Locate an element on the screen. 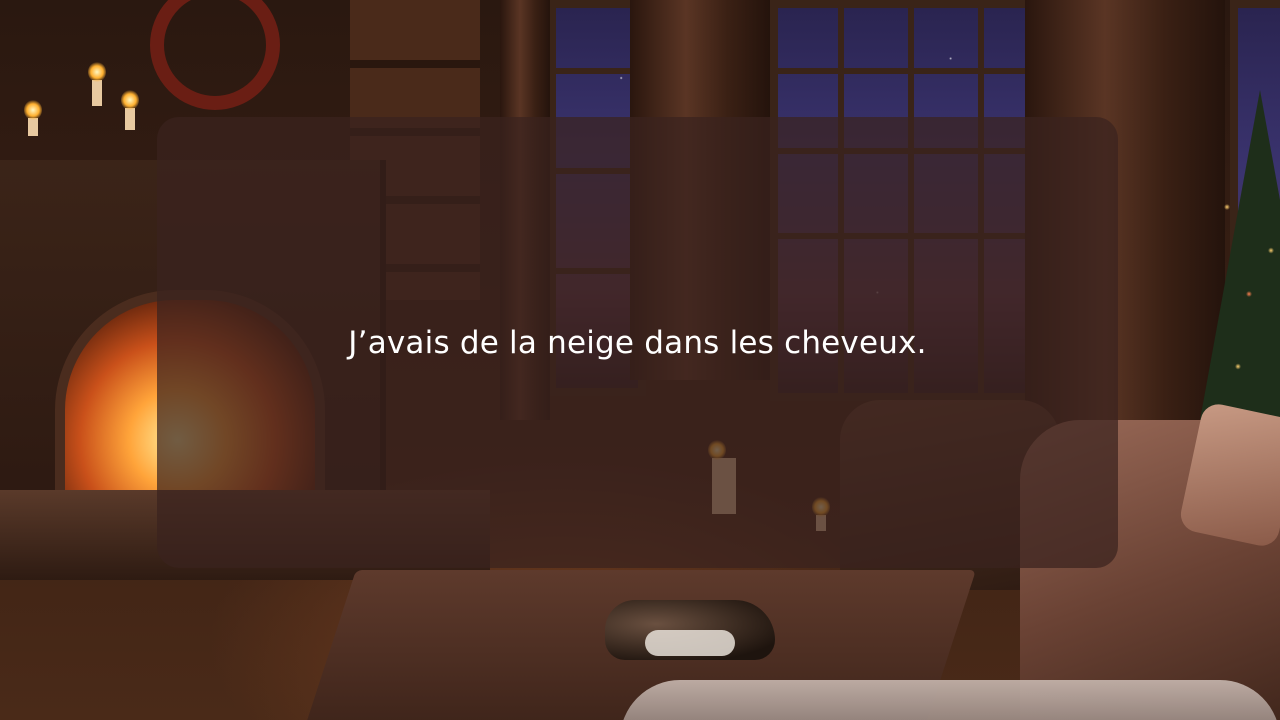 The width and height of the screenshot is (1280, 720). caption-text: J’avais de la neige dans les cheveux. is located at coordinates (637, 342).